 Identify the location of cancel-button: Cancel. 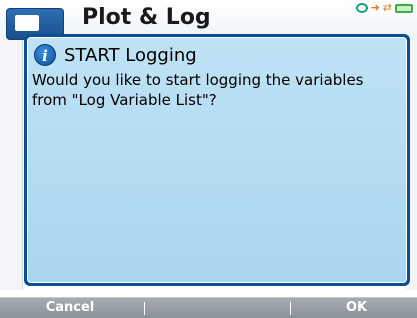
(70, 308).